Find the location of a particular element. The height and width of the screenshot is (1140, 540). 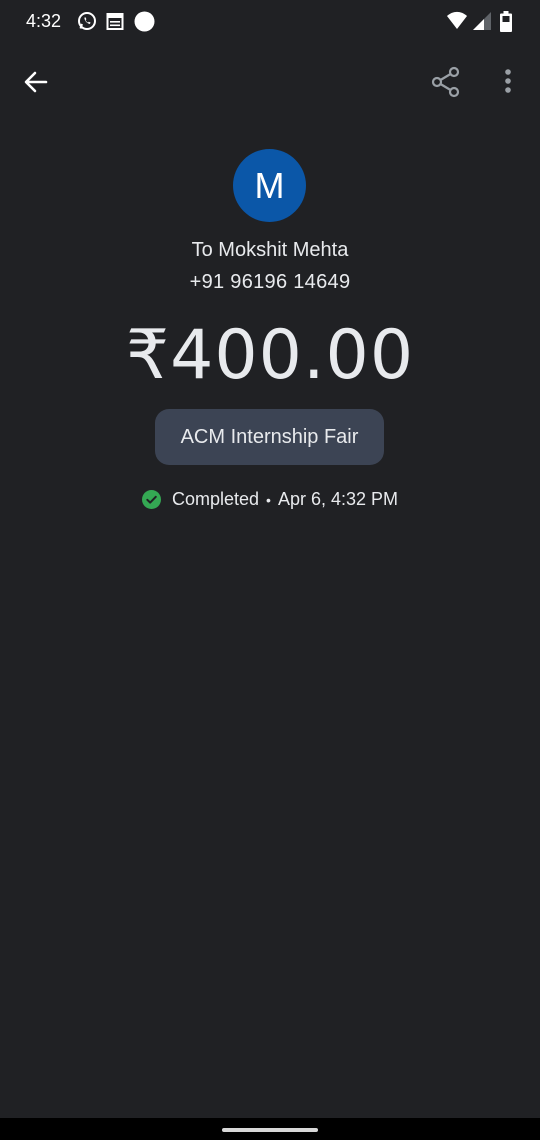

top-app-bar is located at coordinates (270, 82).